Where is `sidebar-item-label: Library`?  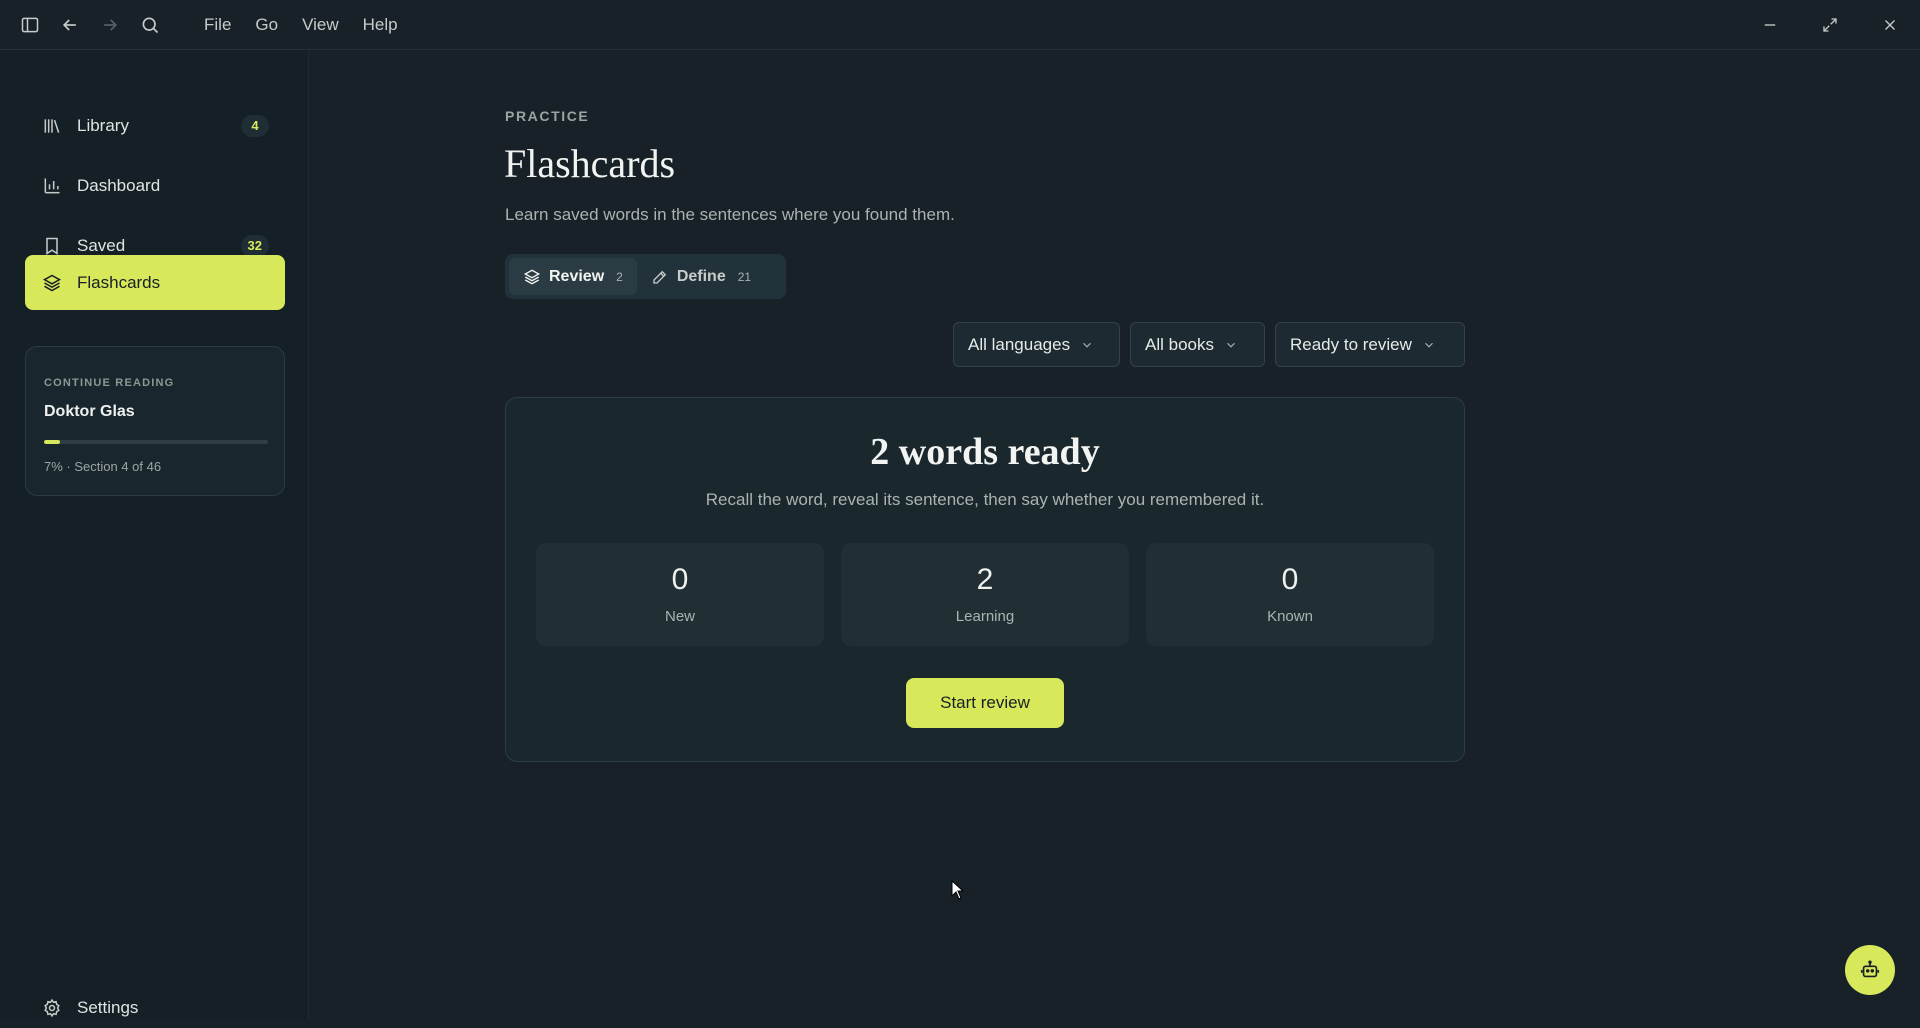 sidebar-item-label: Library is located at coordinates (103, 125).